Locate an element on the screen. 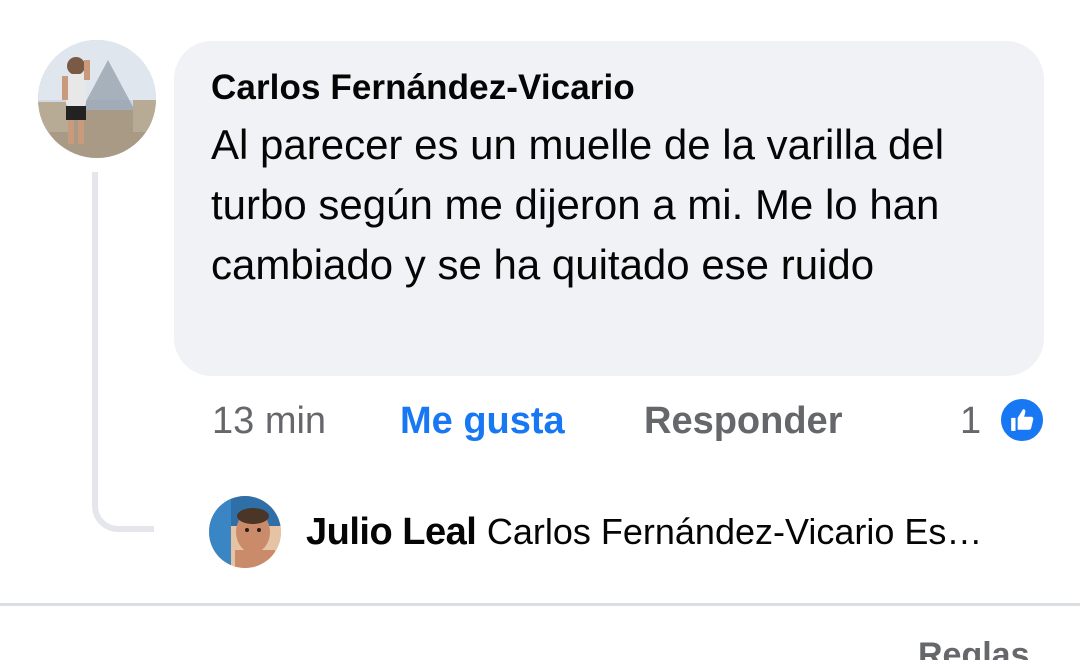 Image resolution: width=1080 pixels, height=660 pixels. reply-profile-photo-icon is located at coordinates (245, 532).